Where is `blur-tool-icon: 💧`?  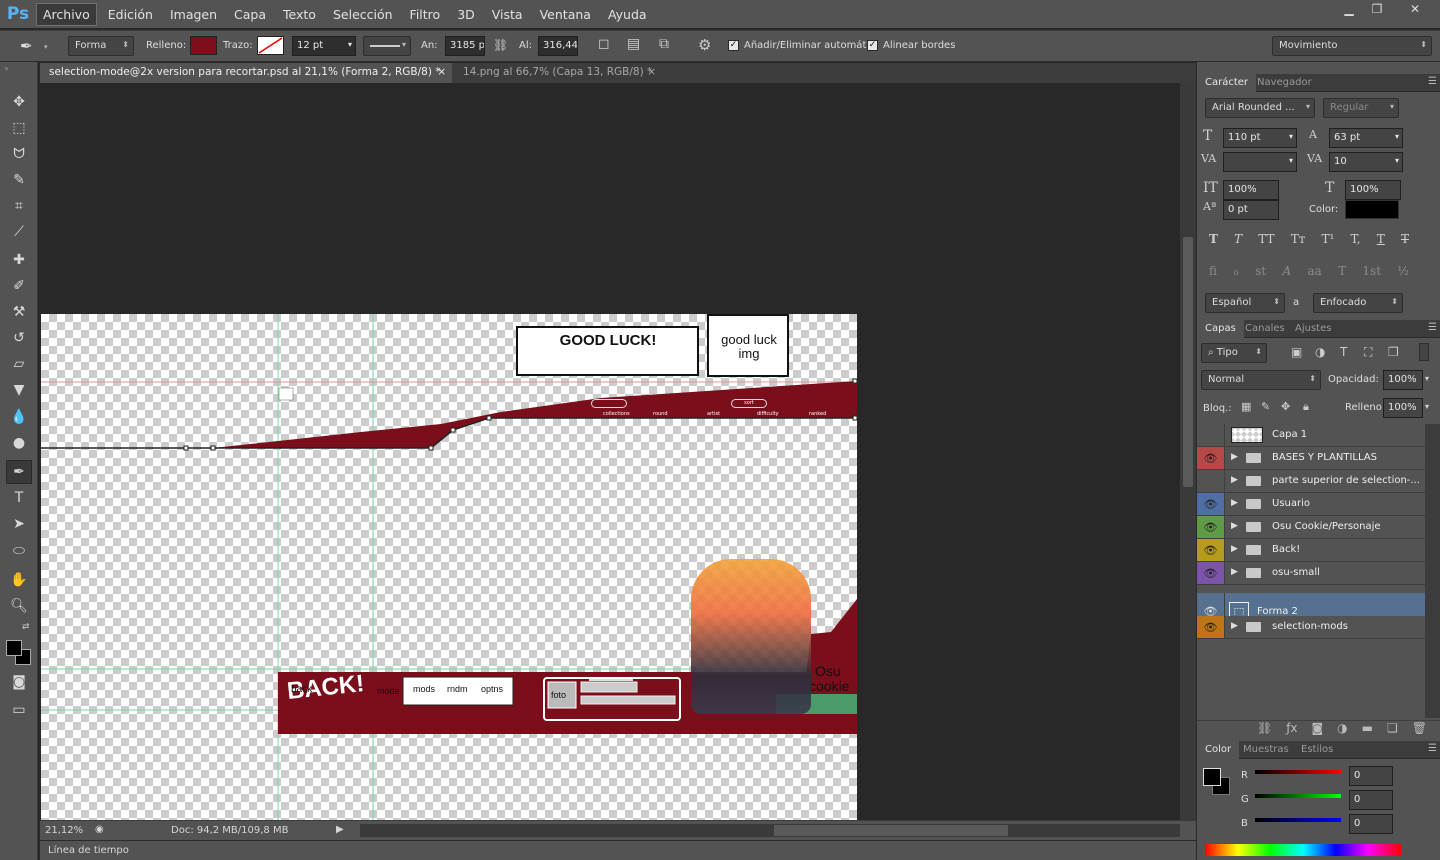
blur-tool-icon: 💧 is located at coordinates (19, 417).